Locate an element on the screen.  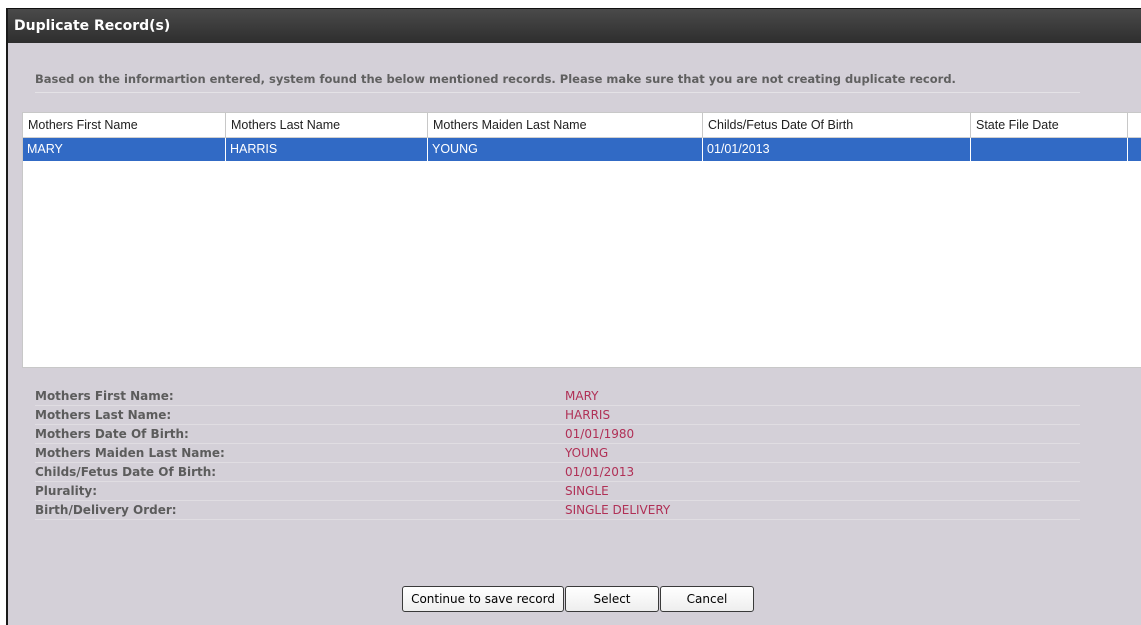
detail-row: Mothers Date Of Birth: 01/01/1980 is located at coordinates (557, 434).